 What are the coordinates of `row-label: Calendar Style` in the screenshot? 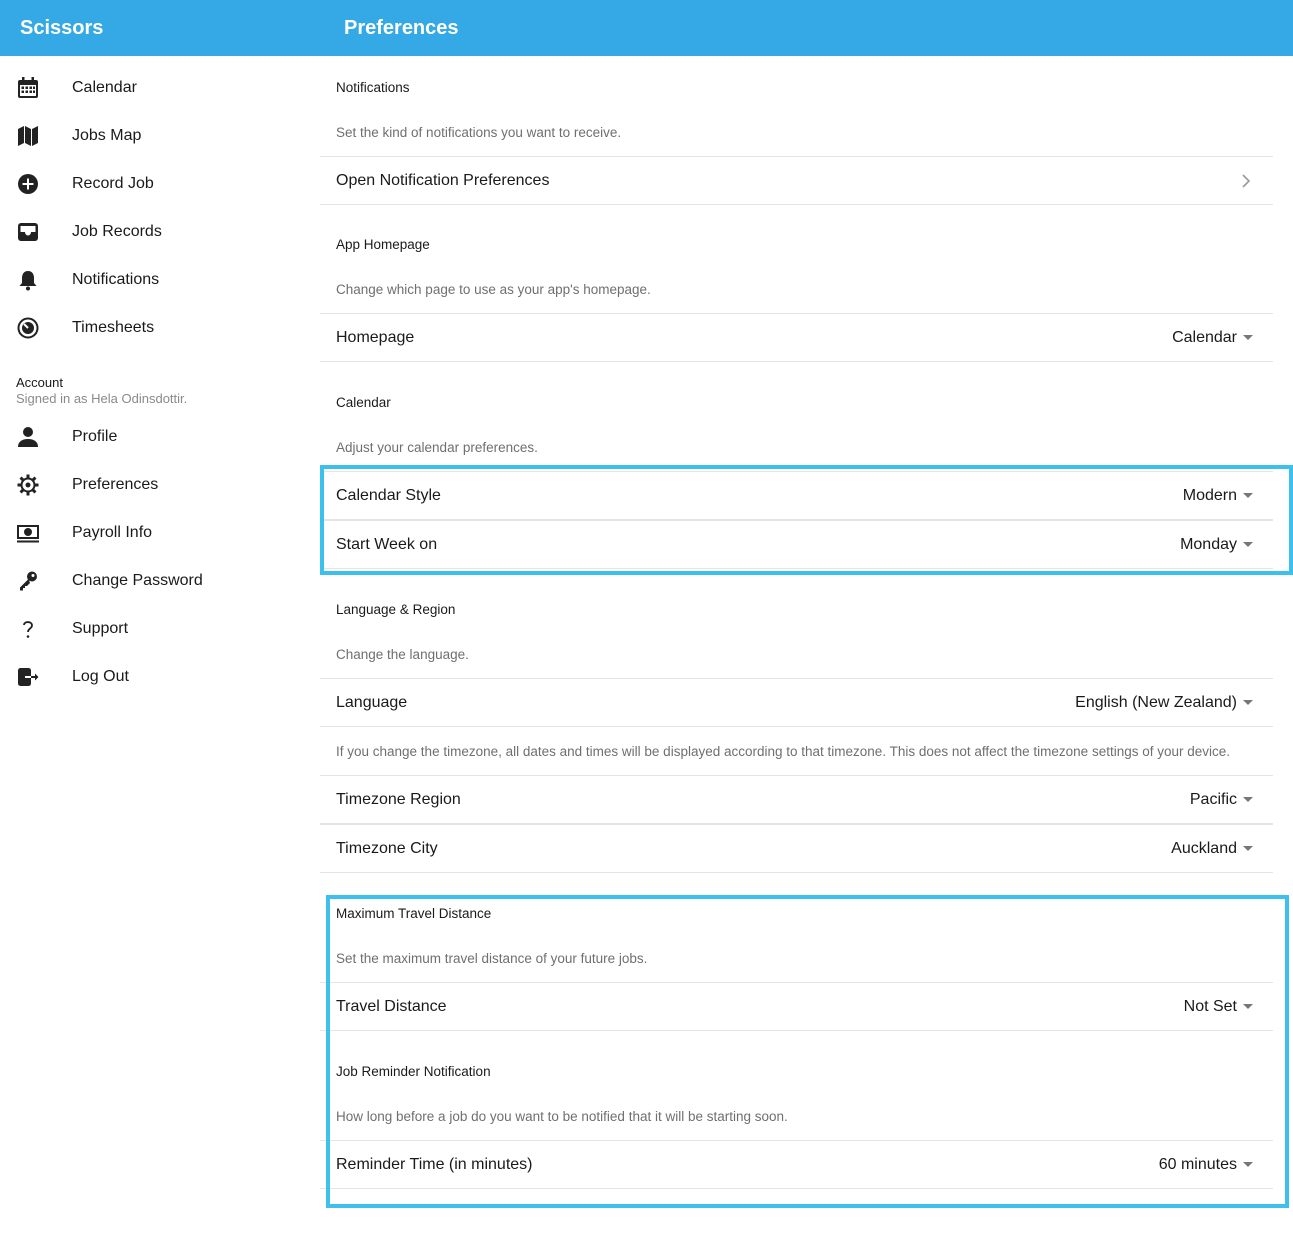 It's located at (388, 495).